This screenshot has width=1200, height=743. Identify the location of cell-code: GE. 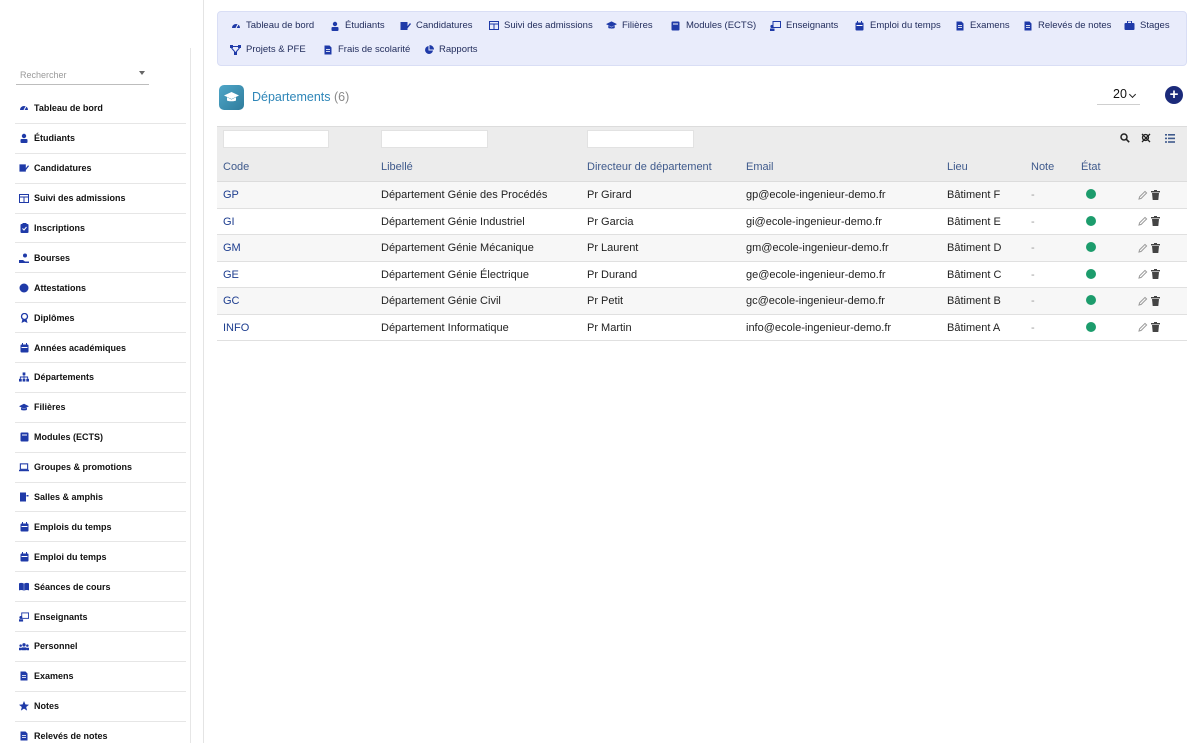
(231, 275).